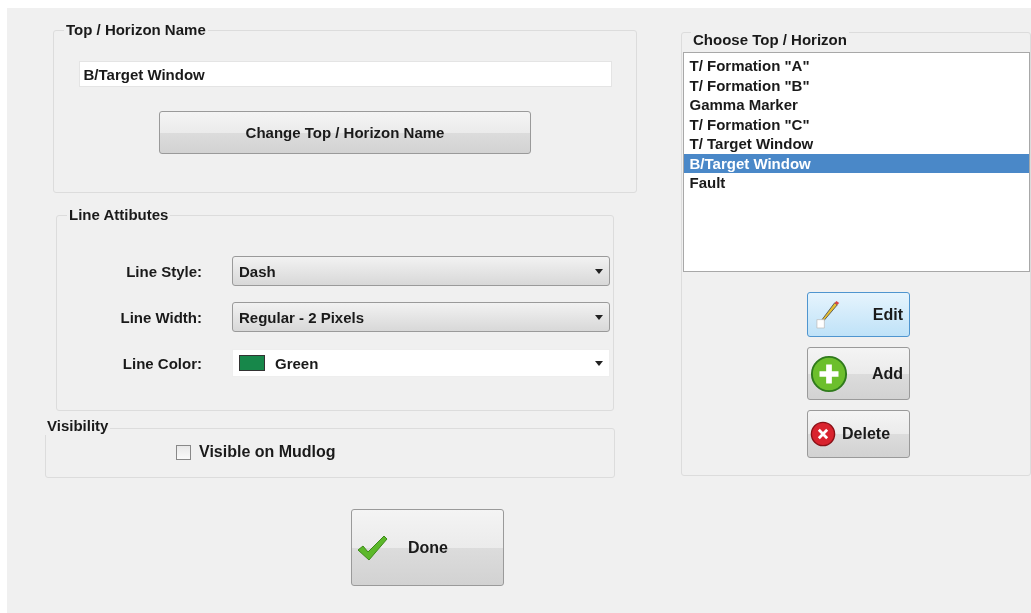 The height and width of the screenshot is (613, 1031). Describe the element at coordinates (856, 183) in the screenshot. I see `list-item: Fault` at that location.